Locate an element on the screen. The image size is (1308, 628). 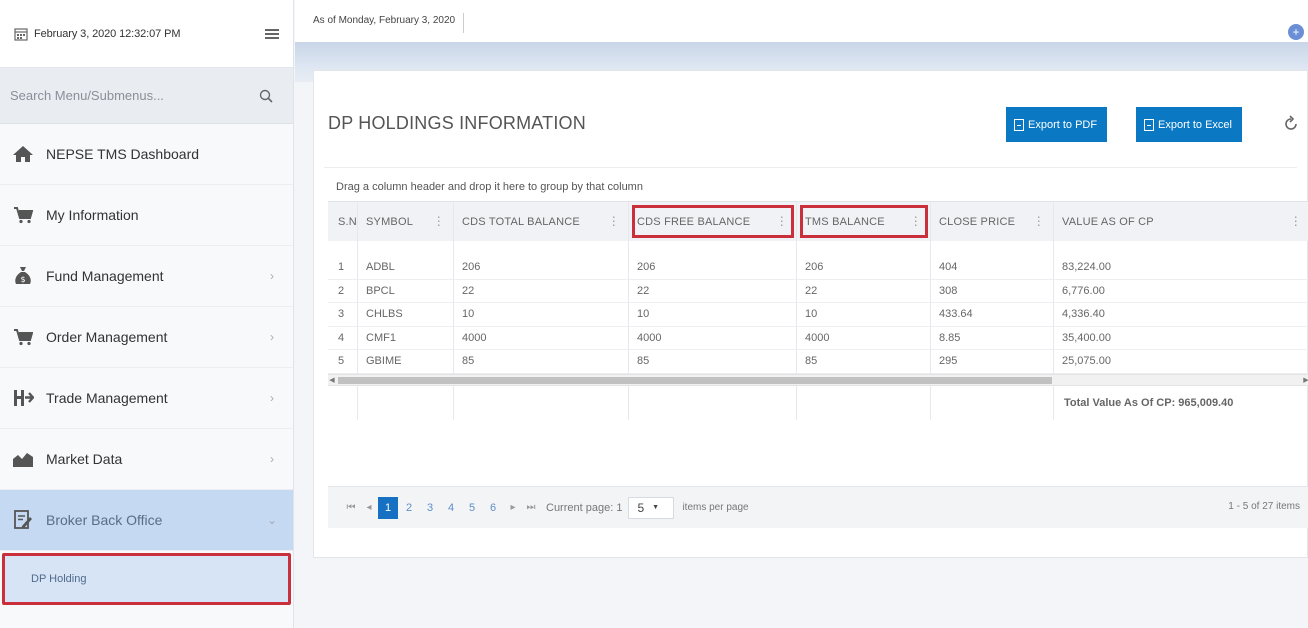
cell-value: 6,776.00 is located at coordinates (1181, 291).